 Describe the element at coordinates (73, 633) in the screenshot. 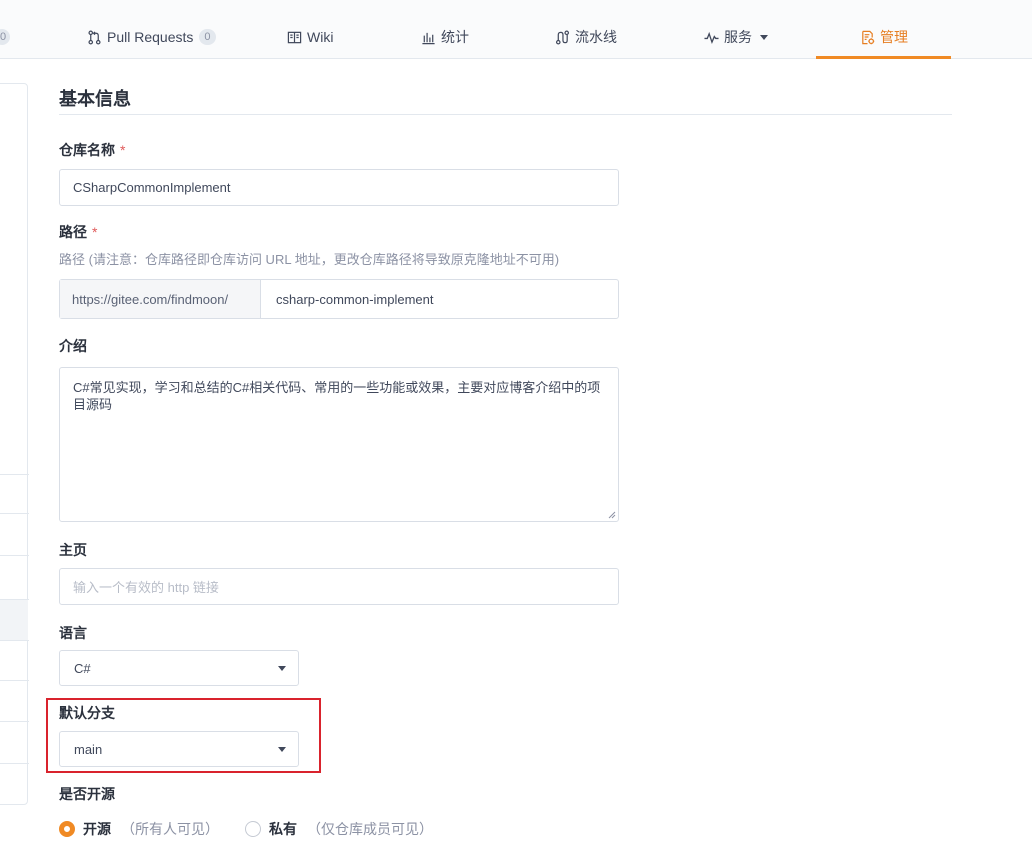

I see `language-label: 语言` at that location.